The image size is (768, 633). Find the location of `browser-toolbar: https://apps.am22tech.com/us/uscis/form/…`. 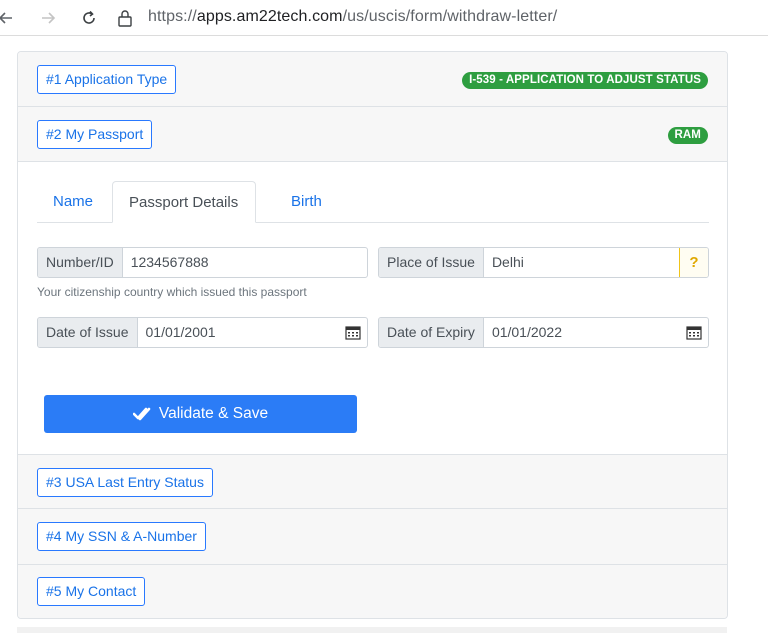

browser-toolbar: https://apps.am22tech.com/us/uscis/form/… is located at coordinates (384, 18).